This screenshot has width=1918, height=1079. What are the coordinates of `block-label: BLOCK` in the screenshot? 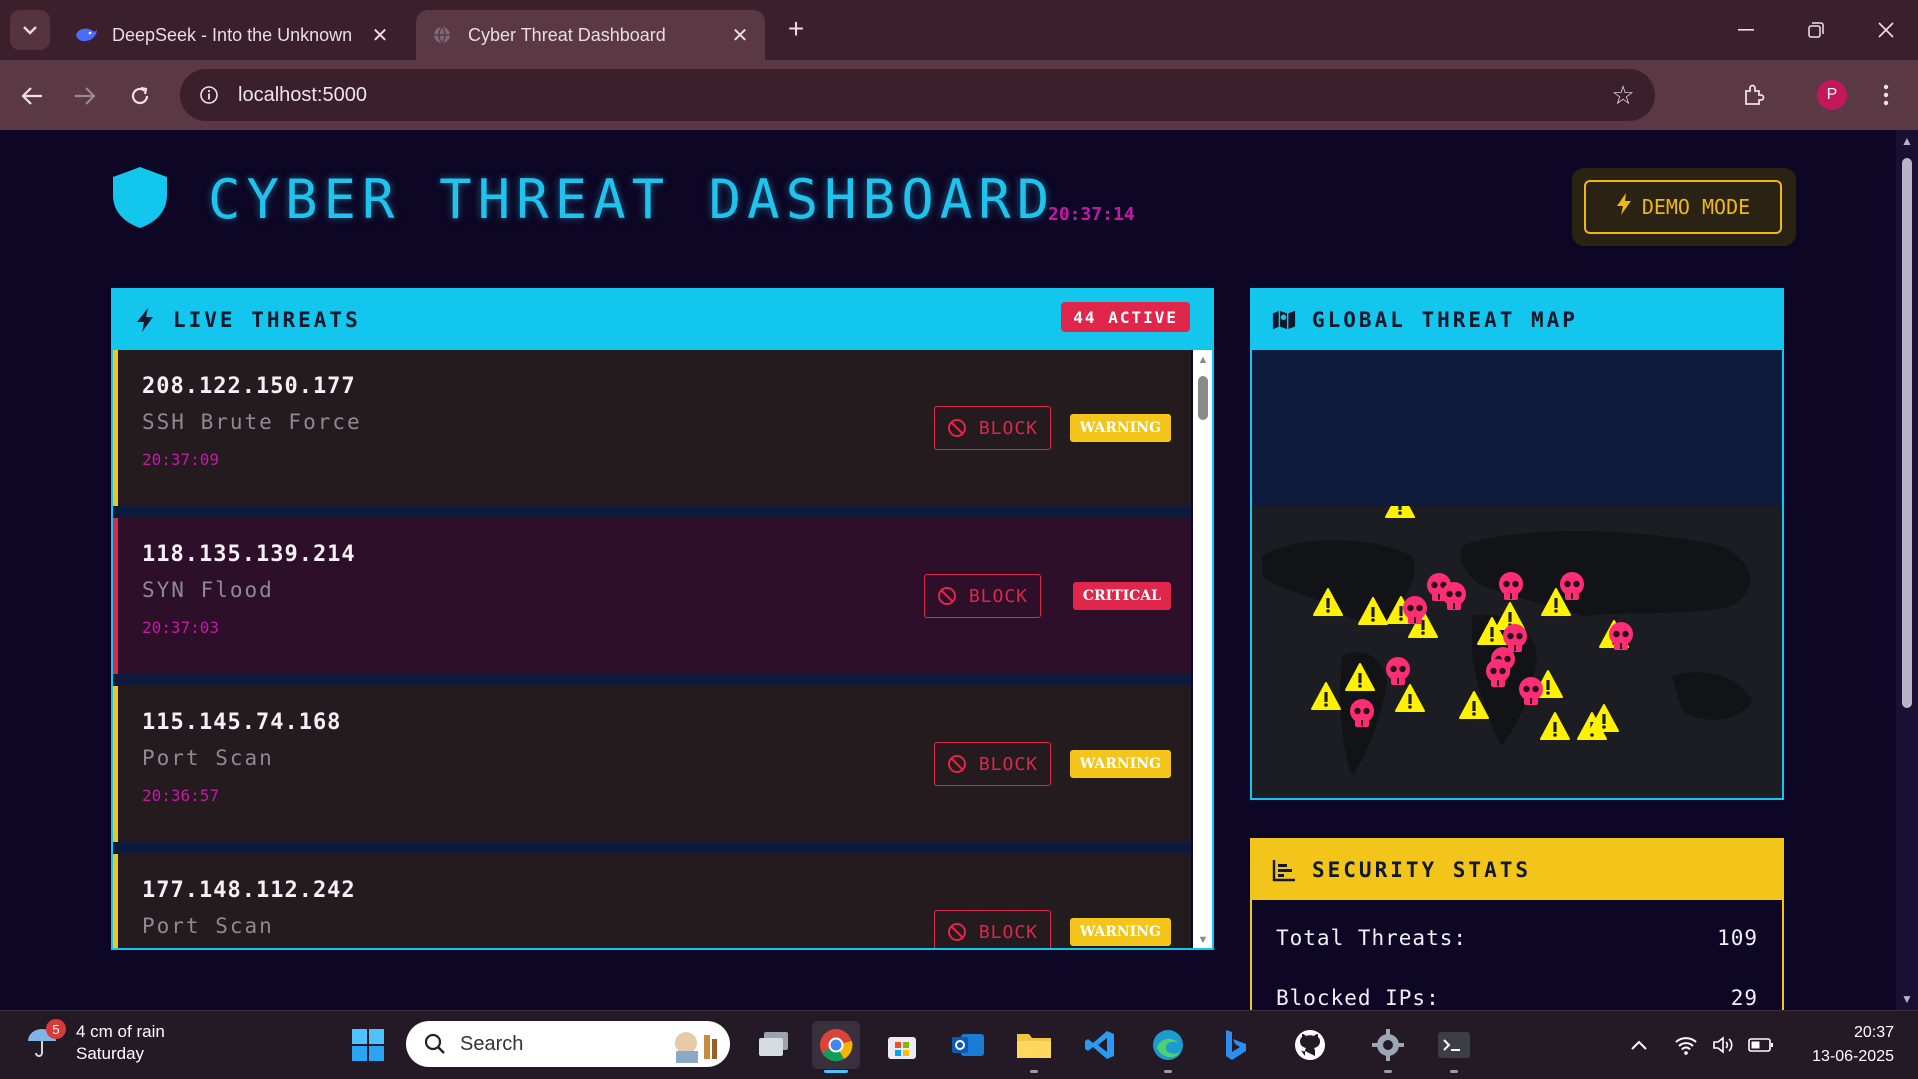 It's located at (998, 596).